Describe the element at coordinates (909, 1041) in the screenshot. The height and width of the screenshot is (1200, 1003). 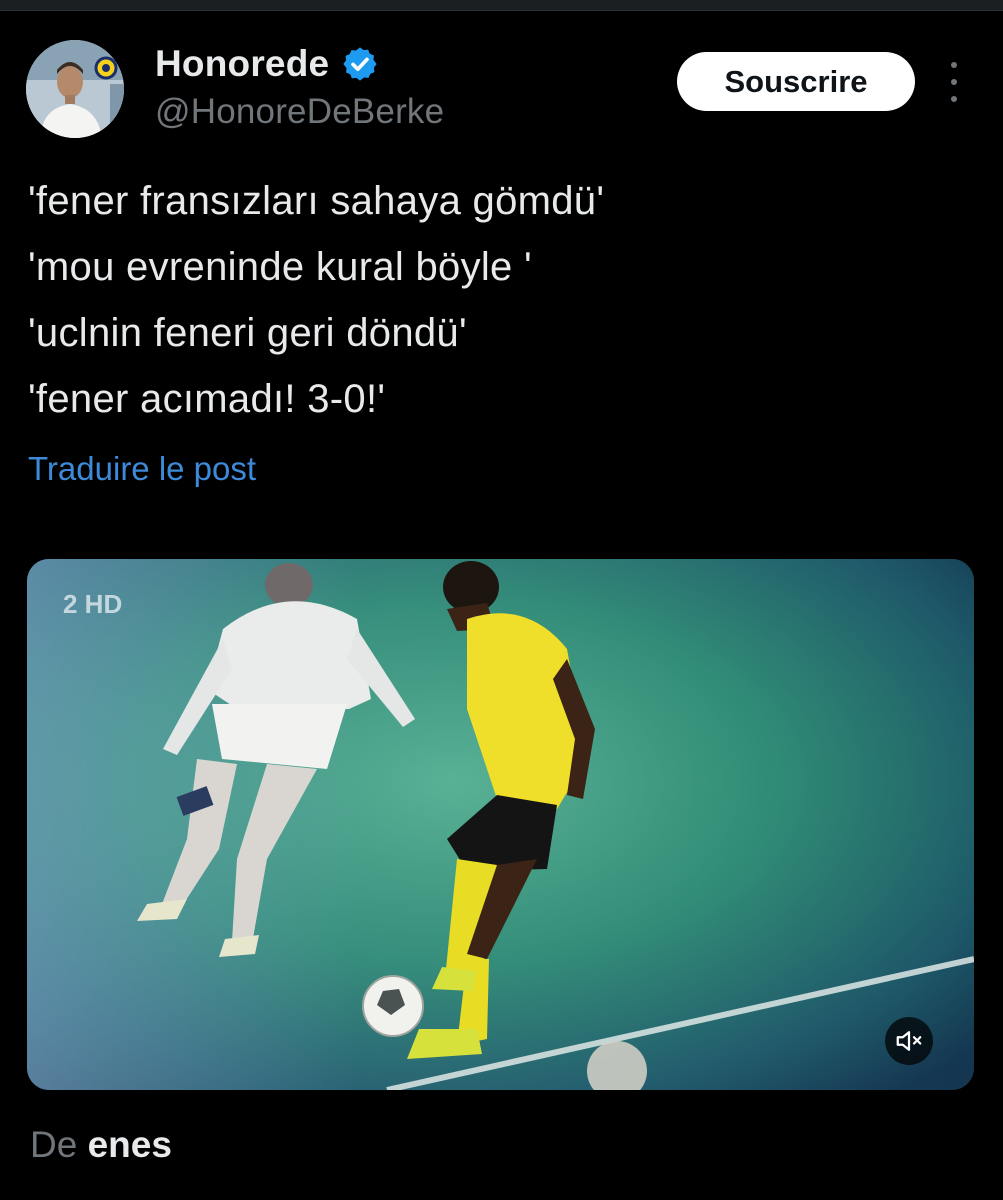
I see `volume-muted-icon` at that location.